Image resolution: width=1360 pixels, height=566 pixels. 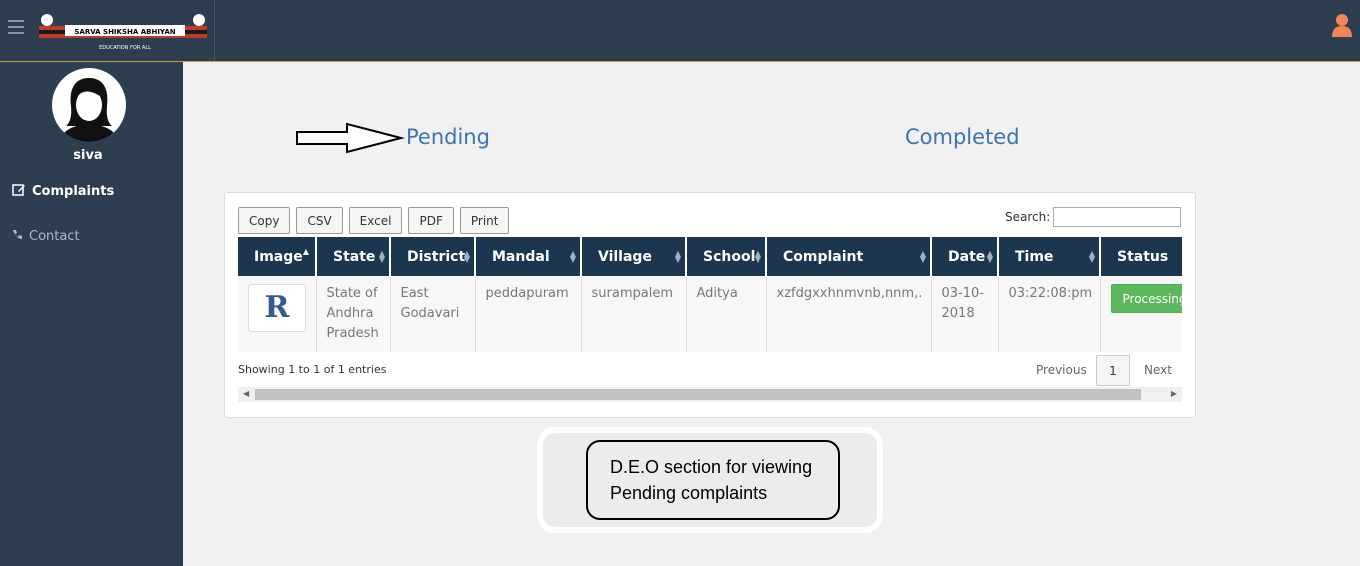 I want to click on search-input, so click(x=1117, y=217).